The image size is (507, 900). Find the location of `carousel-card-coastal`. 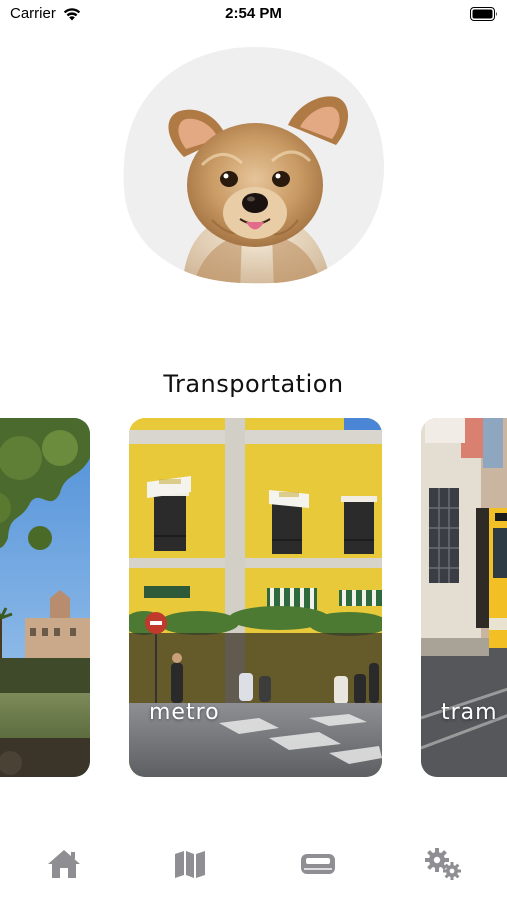

carousel-card-coastal is located at coordinates (45, 597).